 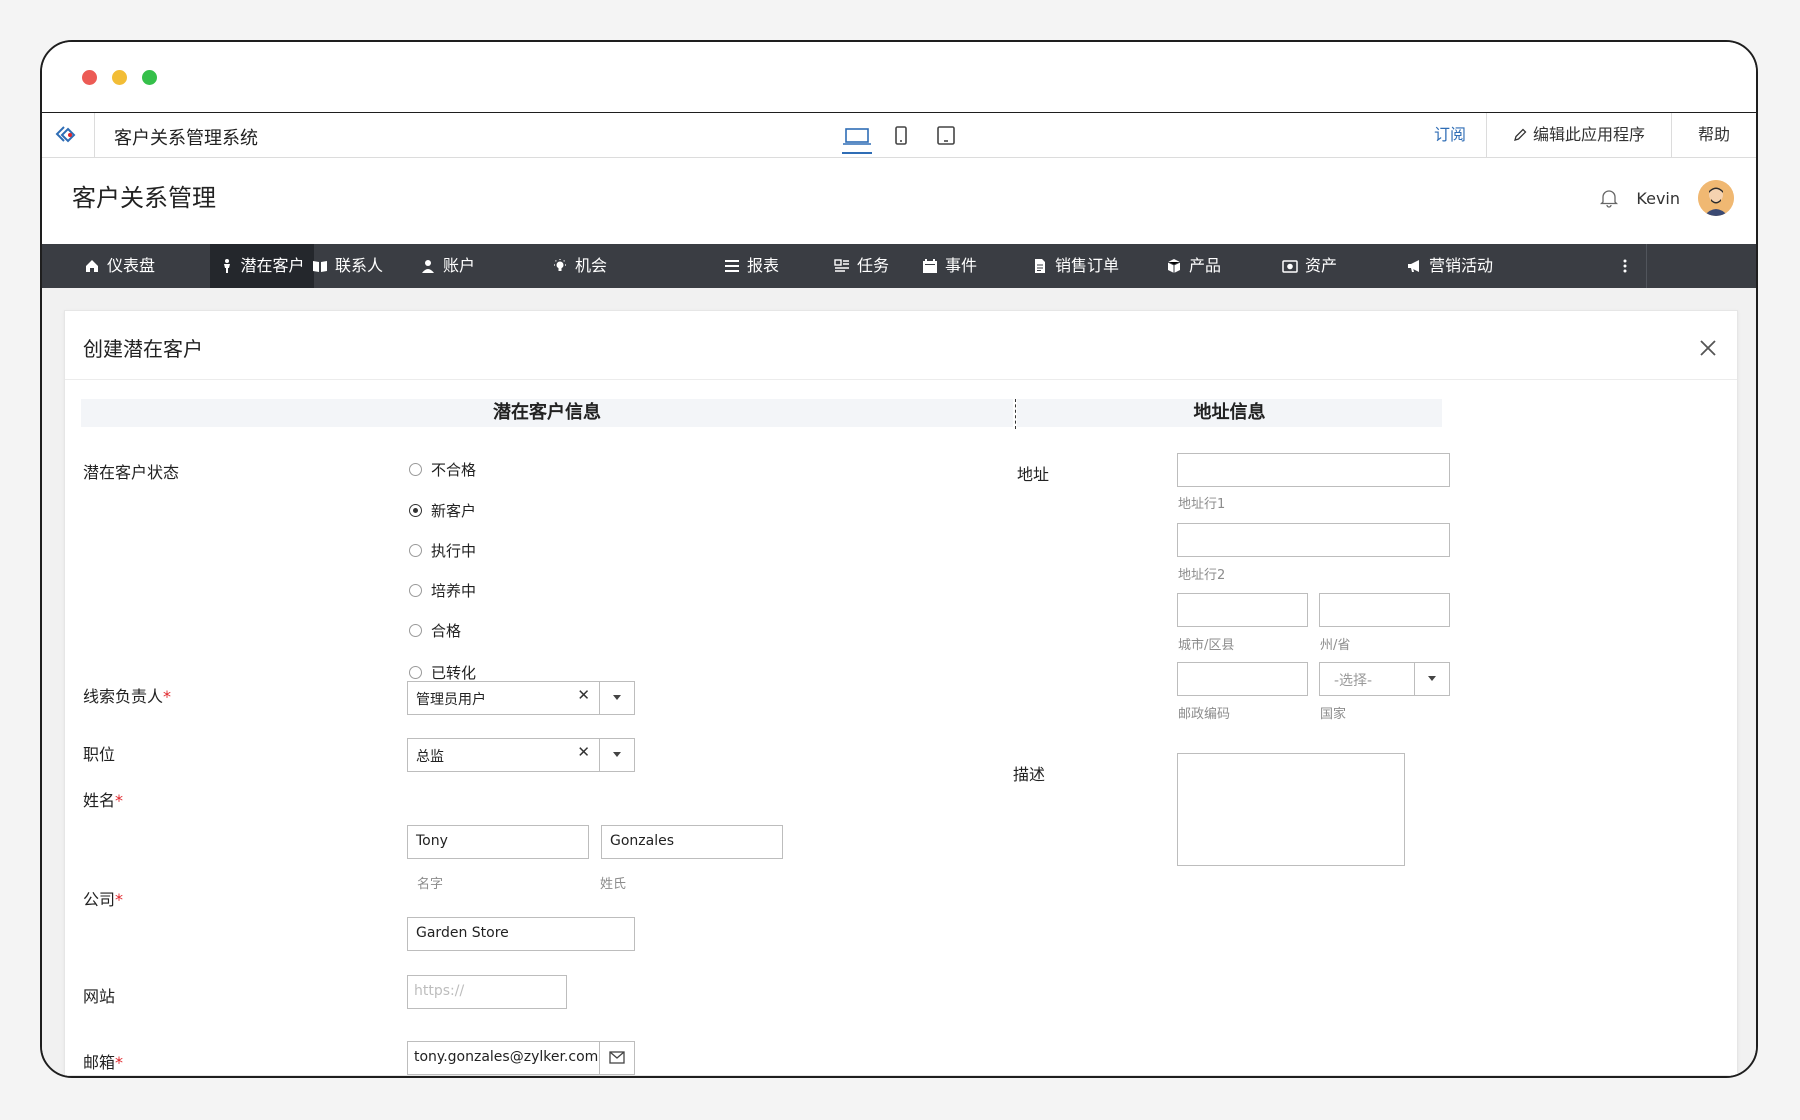 What do you see at coordinates (521, 698) in the screenshot?
I see `owner-select: 管理员用户 ✕` at bounding box center [521, 698].